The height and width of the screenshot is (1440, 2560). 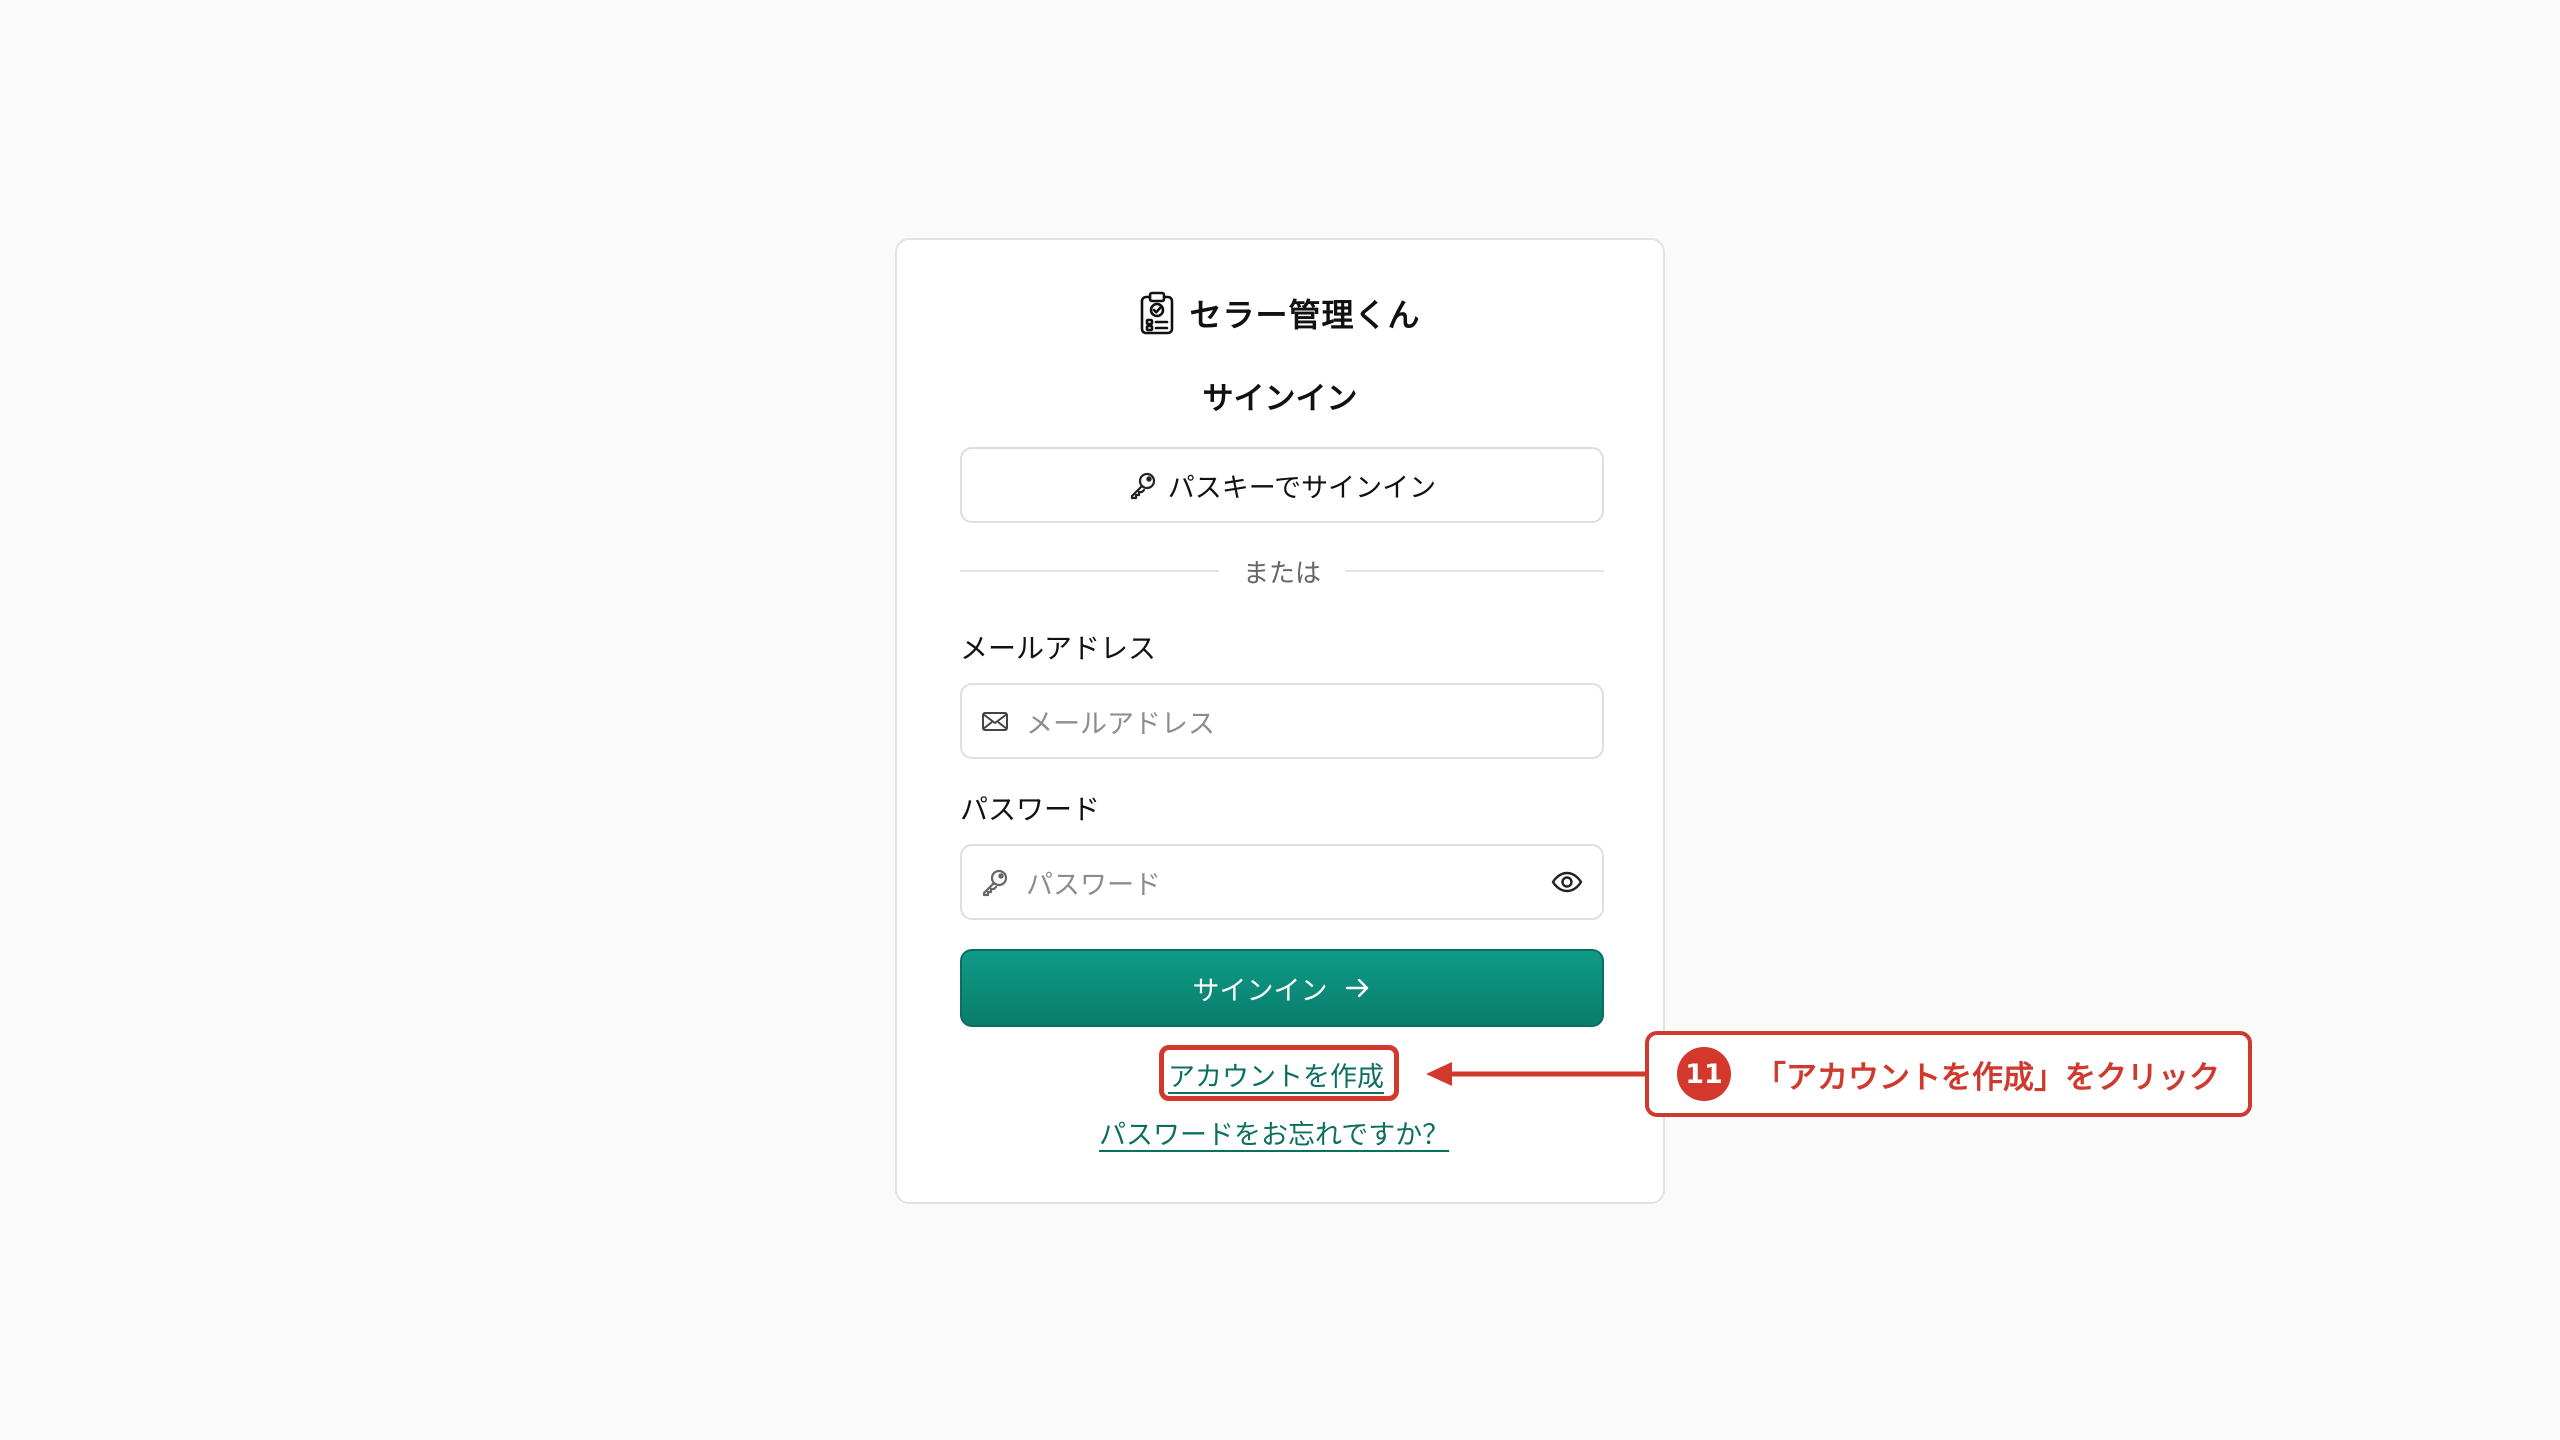 What do you see at coordinates (1538, 1074) in the screenshot?
I see `annotation-arrow` at bounding box center [1538, 1074].